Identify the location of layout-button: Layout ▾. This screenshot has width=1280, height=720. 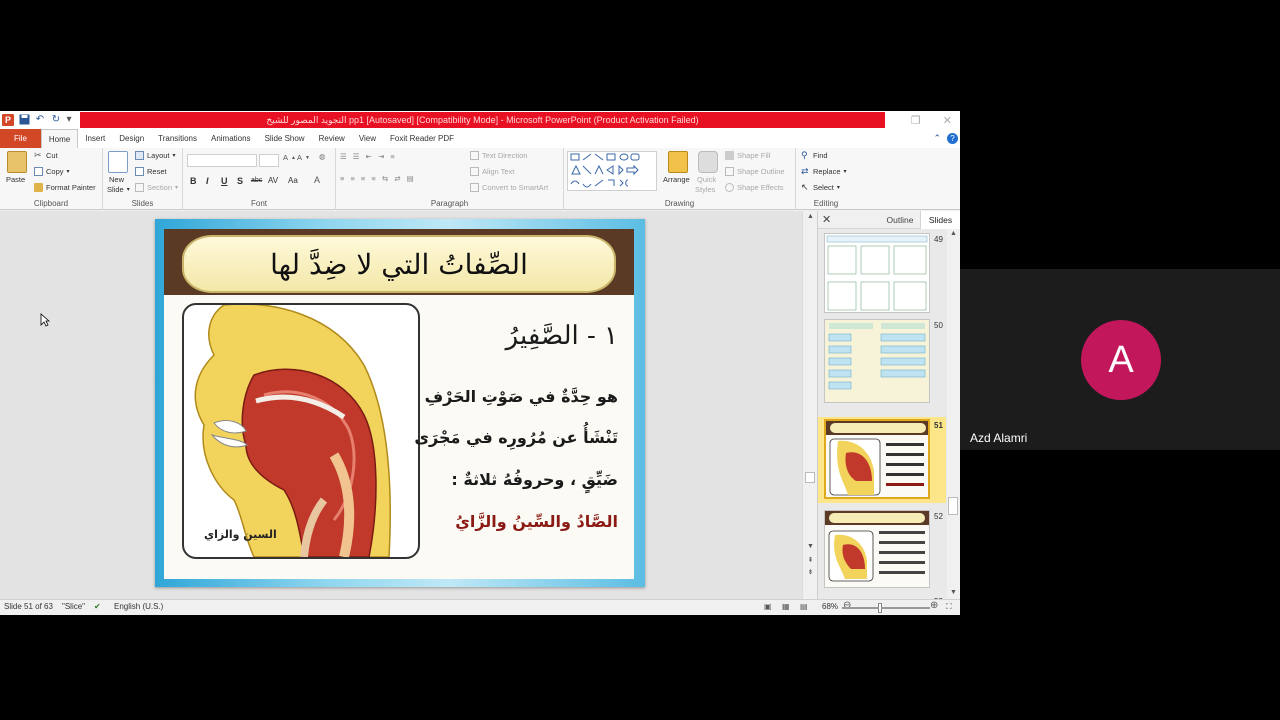
(155, 155).